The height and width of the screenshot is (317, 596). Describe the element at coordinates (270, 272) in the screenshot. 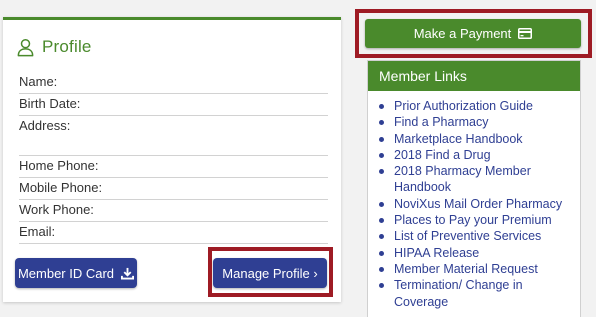

I see `manage-profile-highlight` at that location.